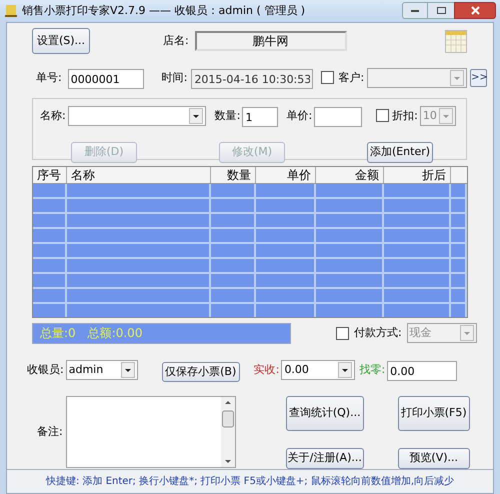 The width and height of the screenshot is (500, 494). I want to click on total-amount: 总额:0.00, so click(115, 333).